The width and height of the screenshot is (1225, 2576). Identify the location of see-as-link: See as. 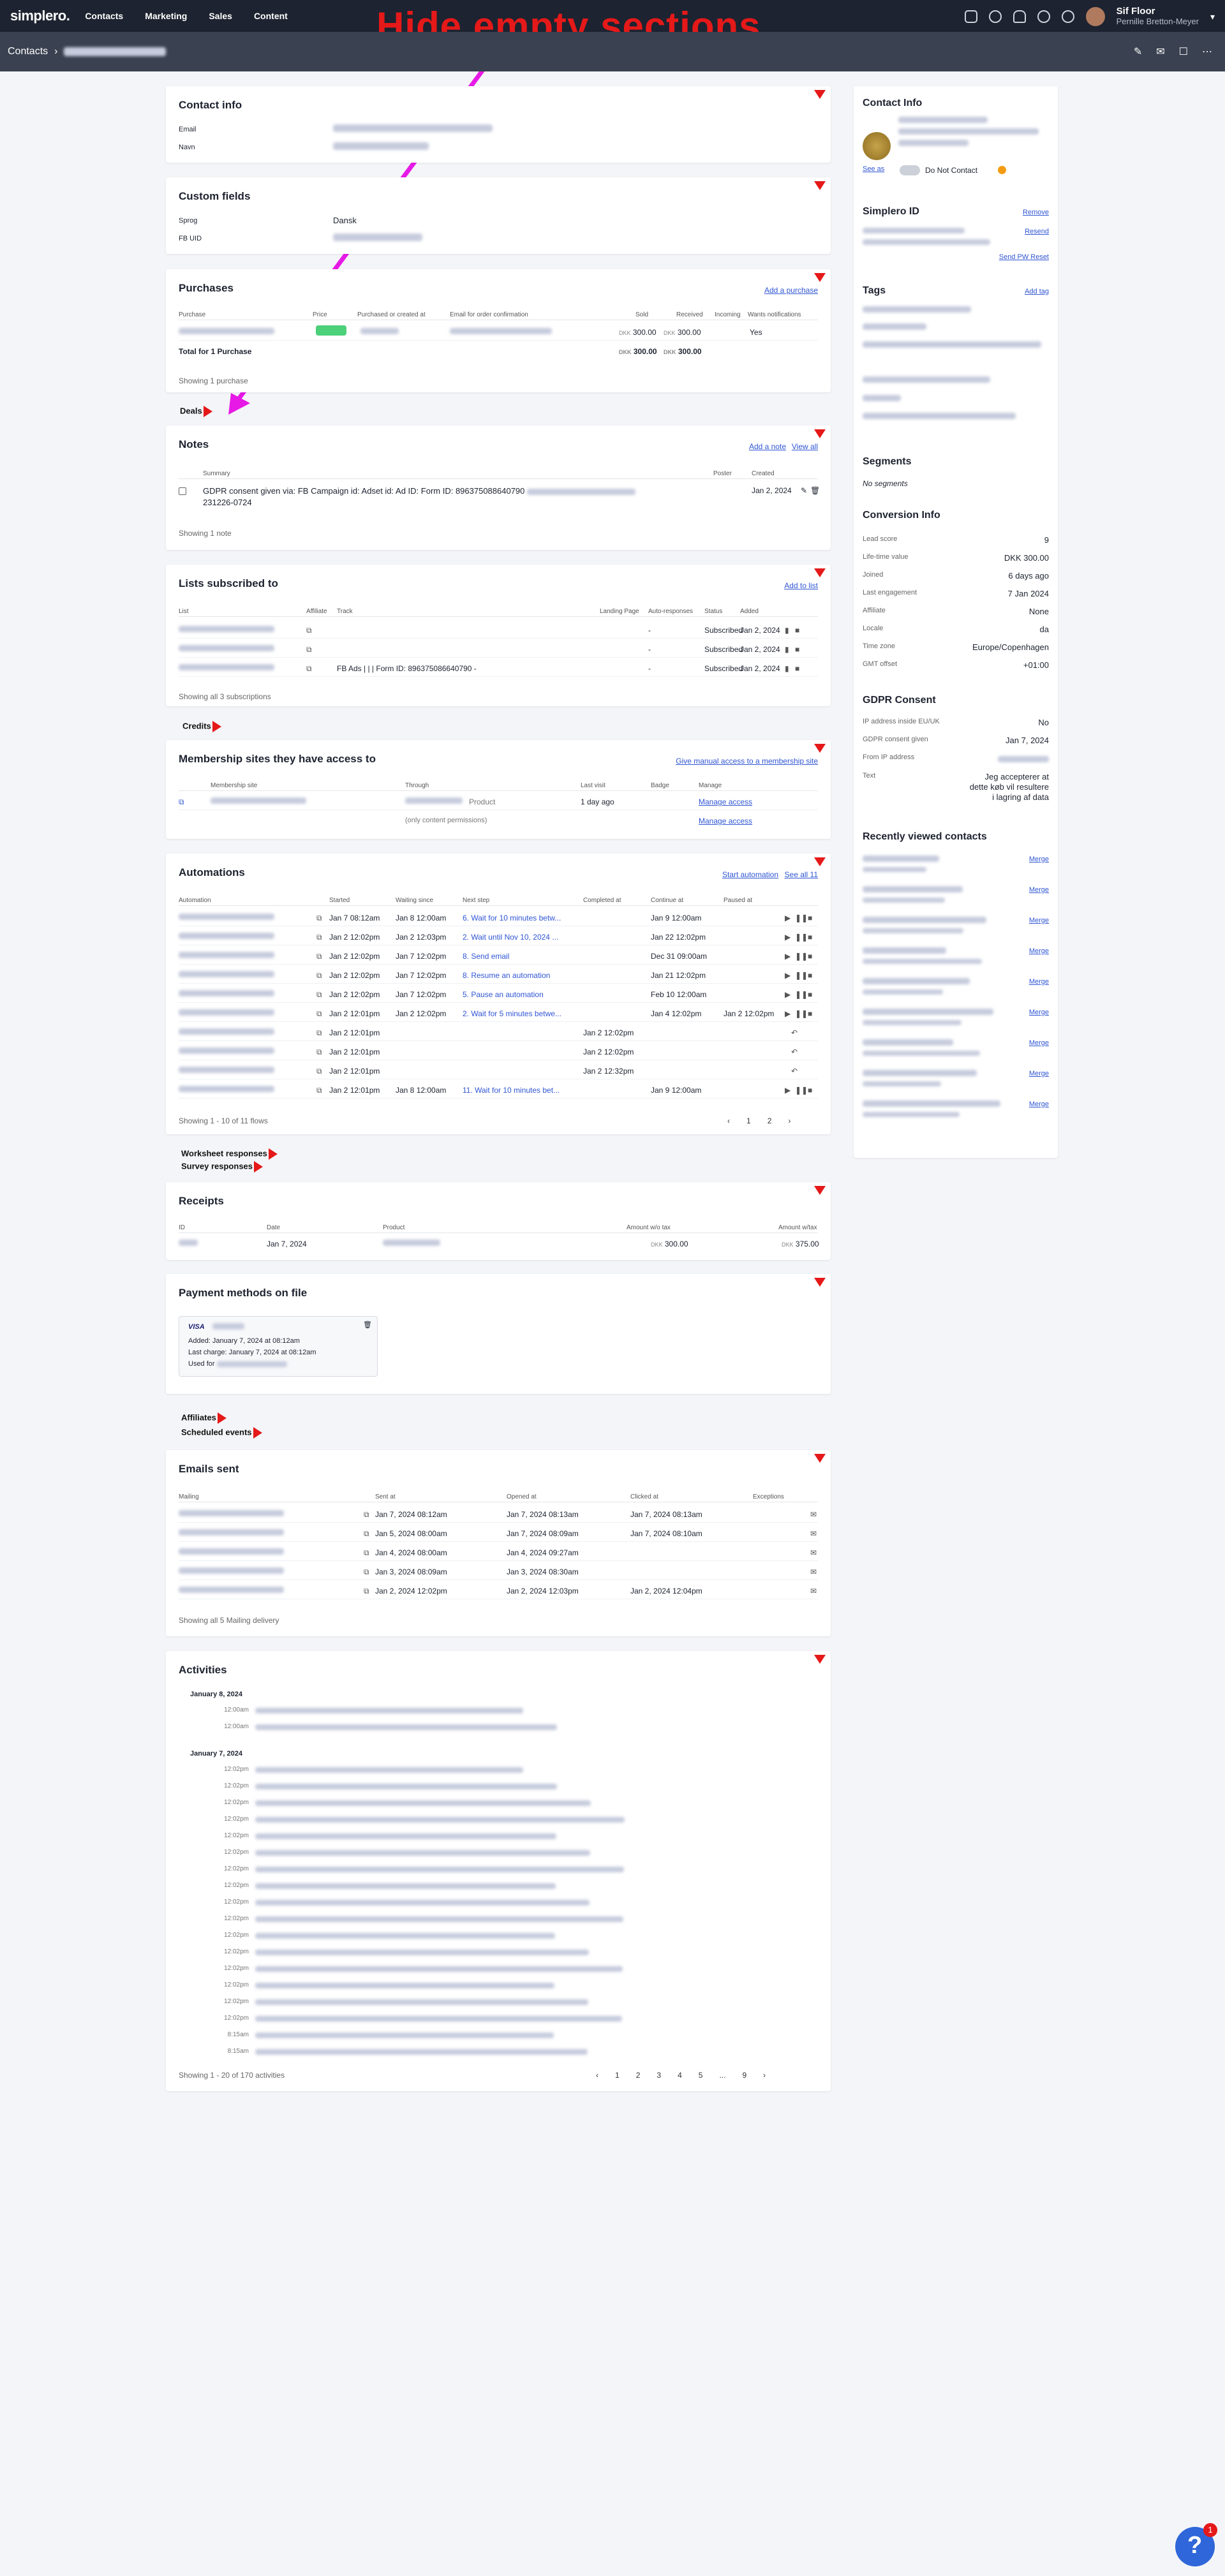
(873, 169).